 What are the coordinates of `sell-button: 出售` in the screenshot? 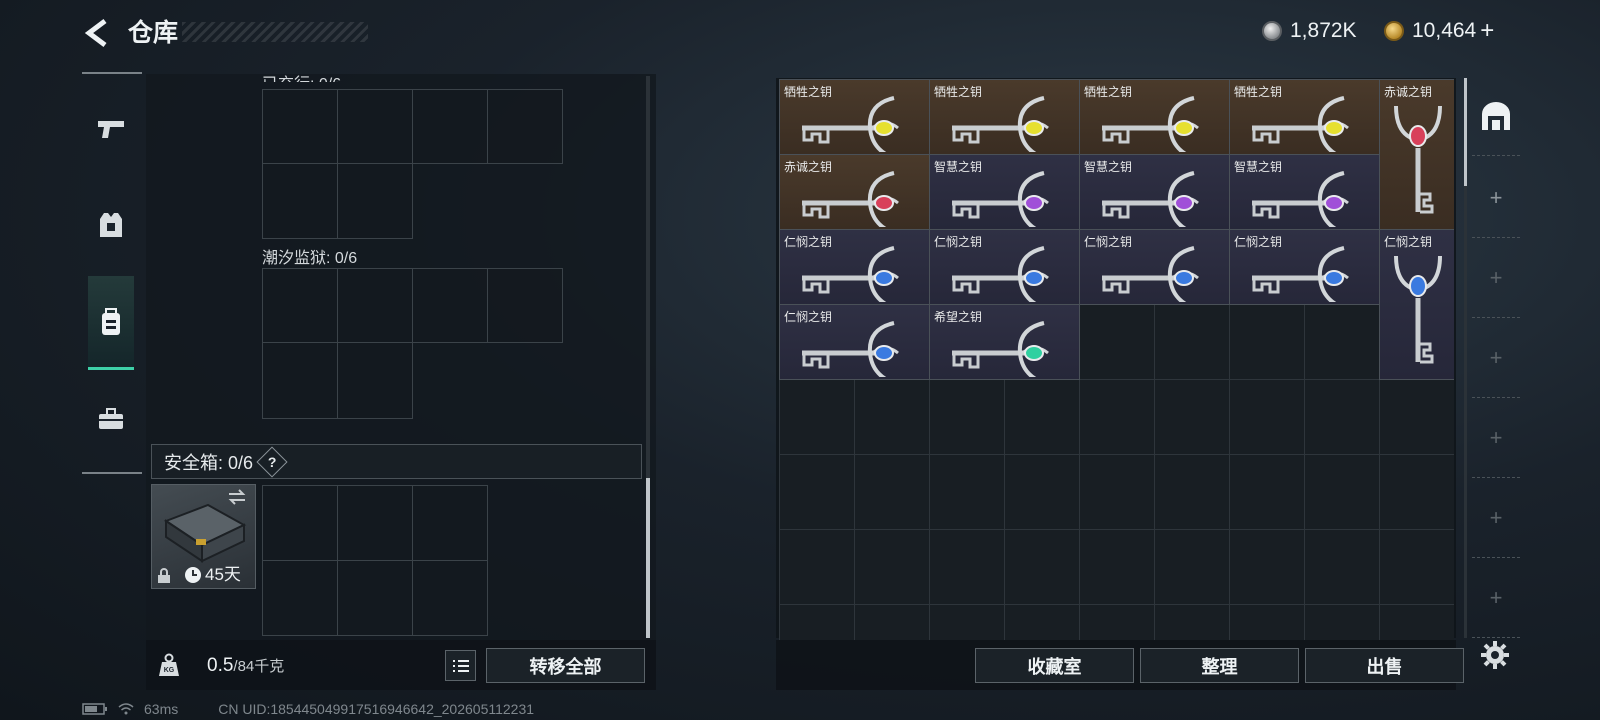 It's located at (1384, 665).